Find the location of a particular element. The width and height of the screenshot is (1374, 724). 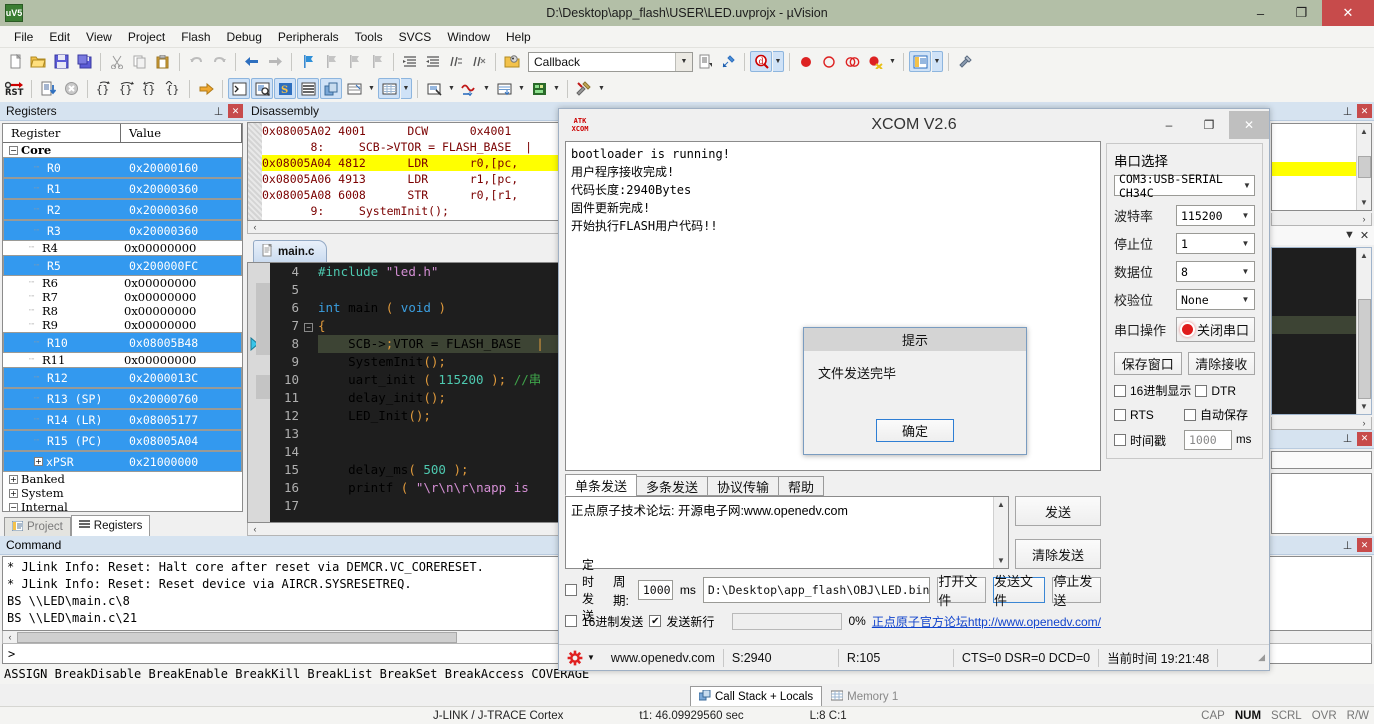

menu-edit: Edit is located at coordinates (59, 37).